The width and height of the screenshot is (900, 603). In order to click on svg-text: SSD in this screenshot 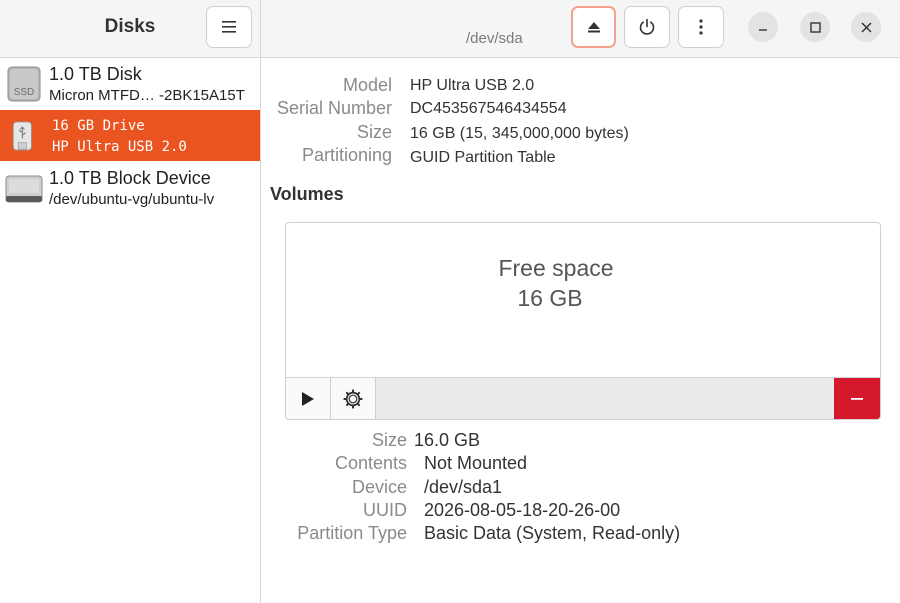, I will do `click(24, 92)`.